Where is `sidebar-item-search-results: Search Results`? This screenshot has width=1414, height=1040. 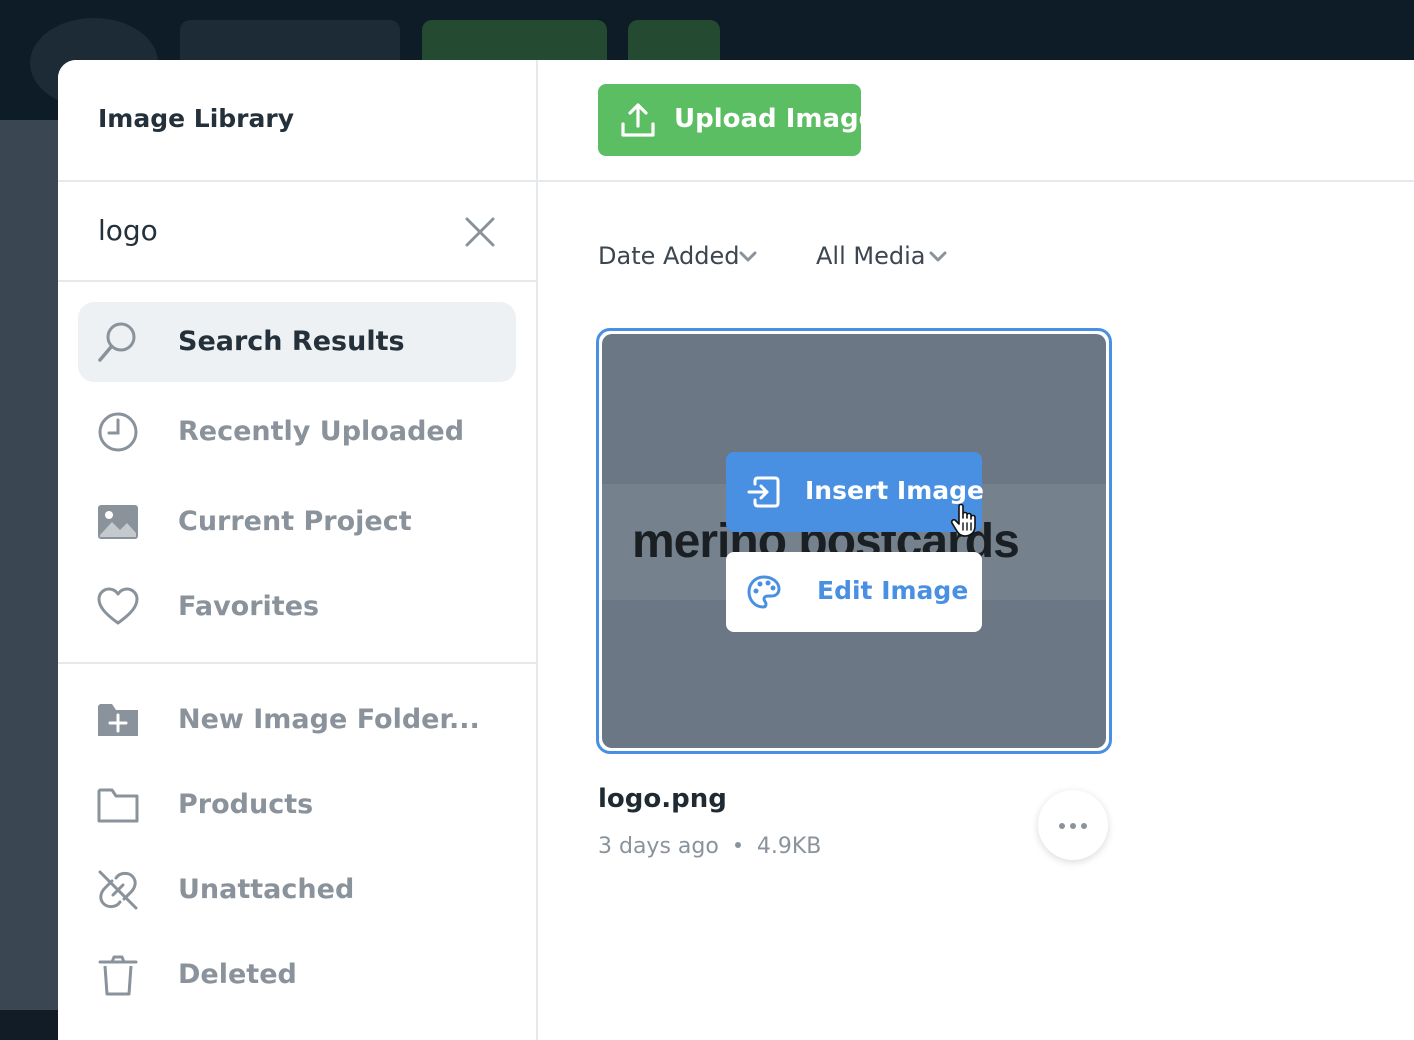 sidebar-item-search-results: Search Results is located at coordinates (297, 342).